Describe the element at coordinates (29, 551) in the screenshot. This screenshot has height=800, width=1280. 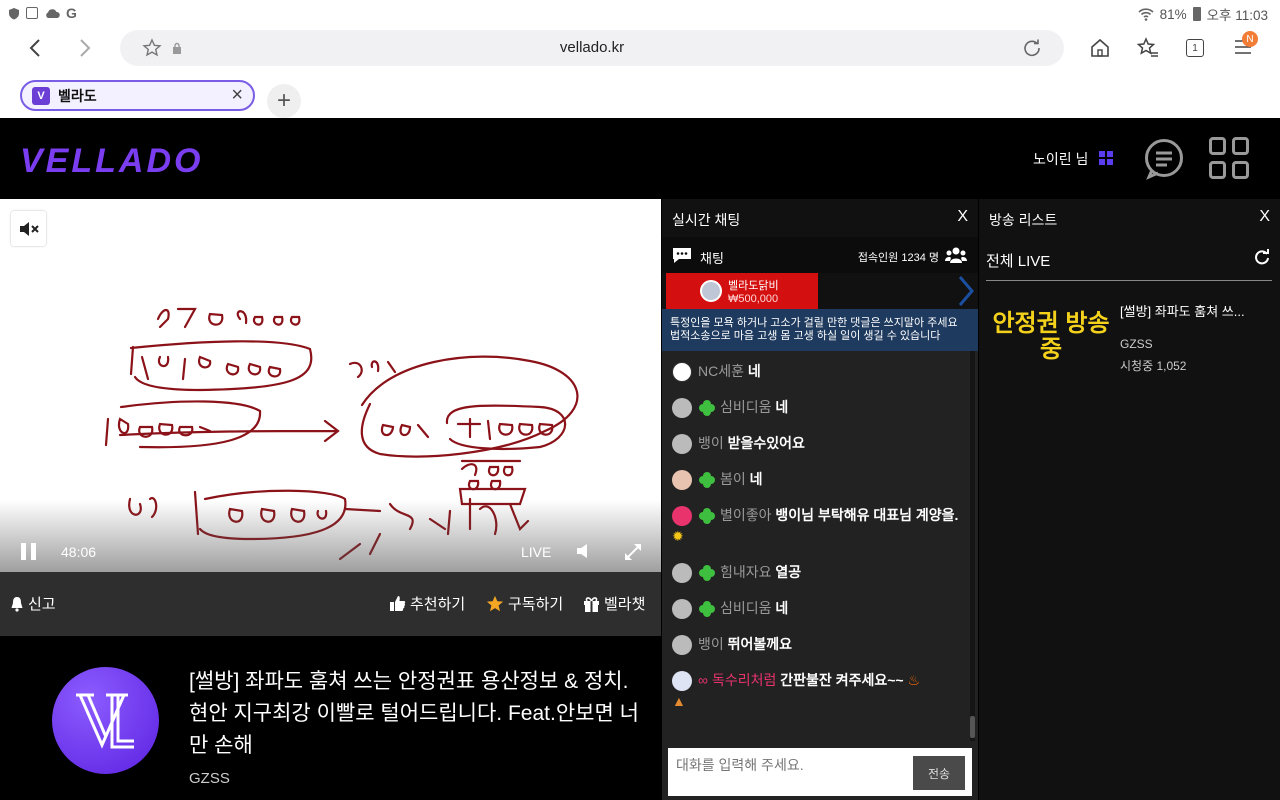
I see `pause-button` at that location.